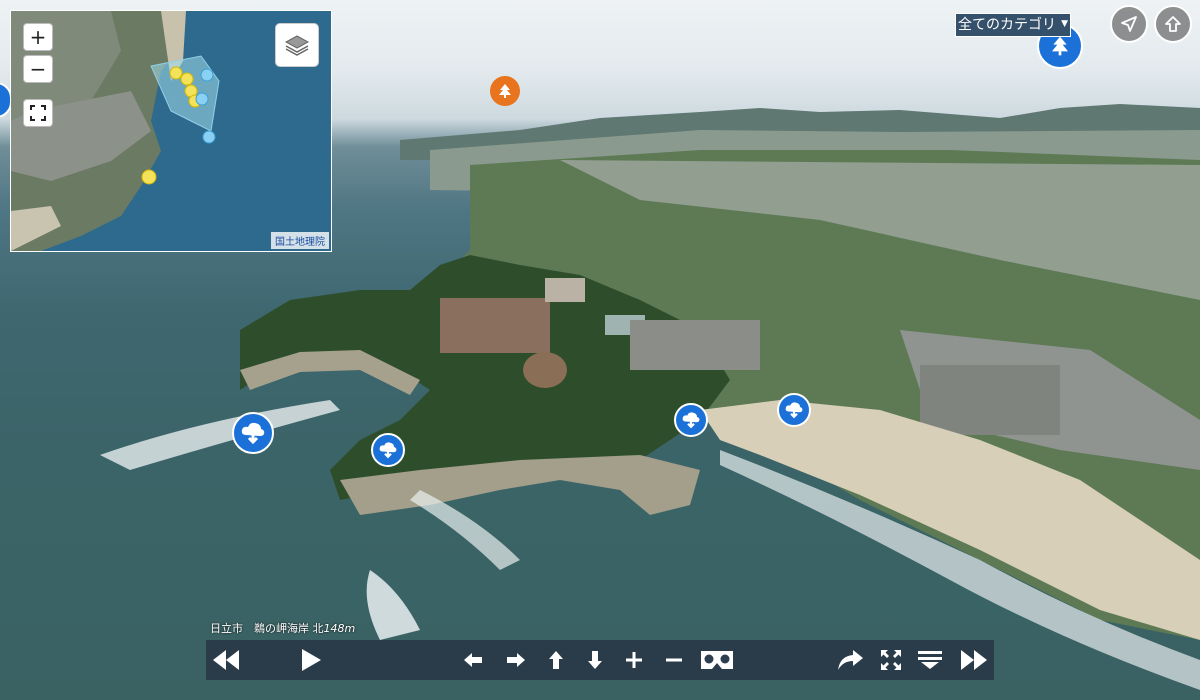 The image size is (1200, 700). What do you see at coordinates (300, 240) in the screenshot?
I see `map-attribution: 国土地理院` at bounding box center [300, 240].